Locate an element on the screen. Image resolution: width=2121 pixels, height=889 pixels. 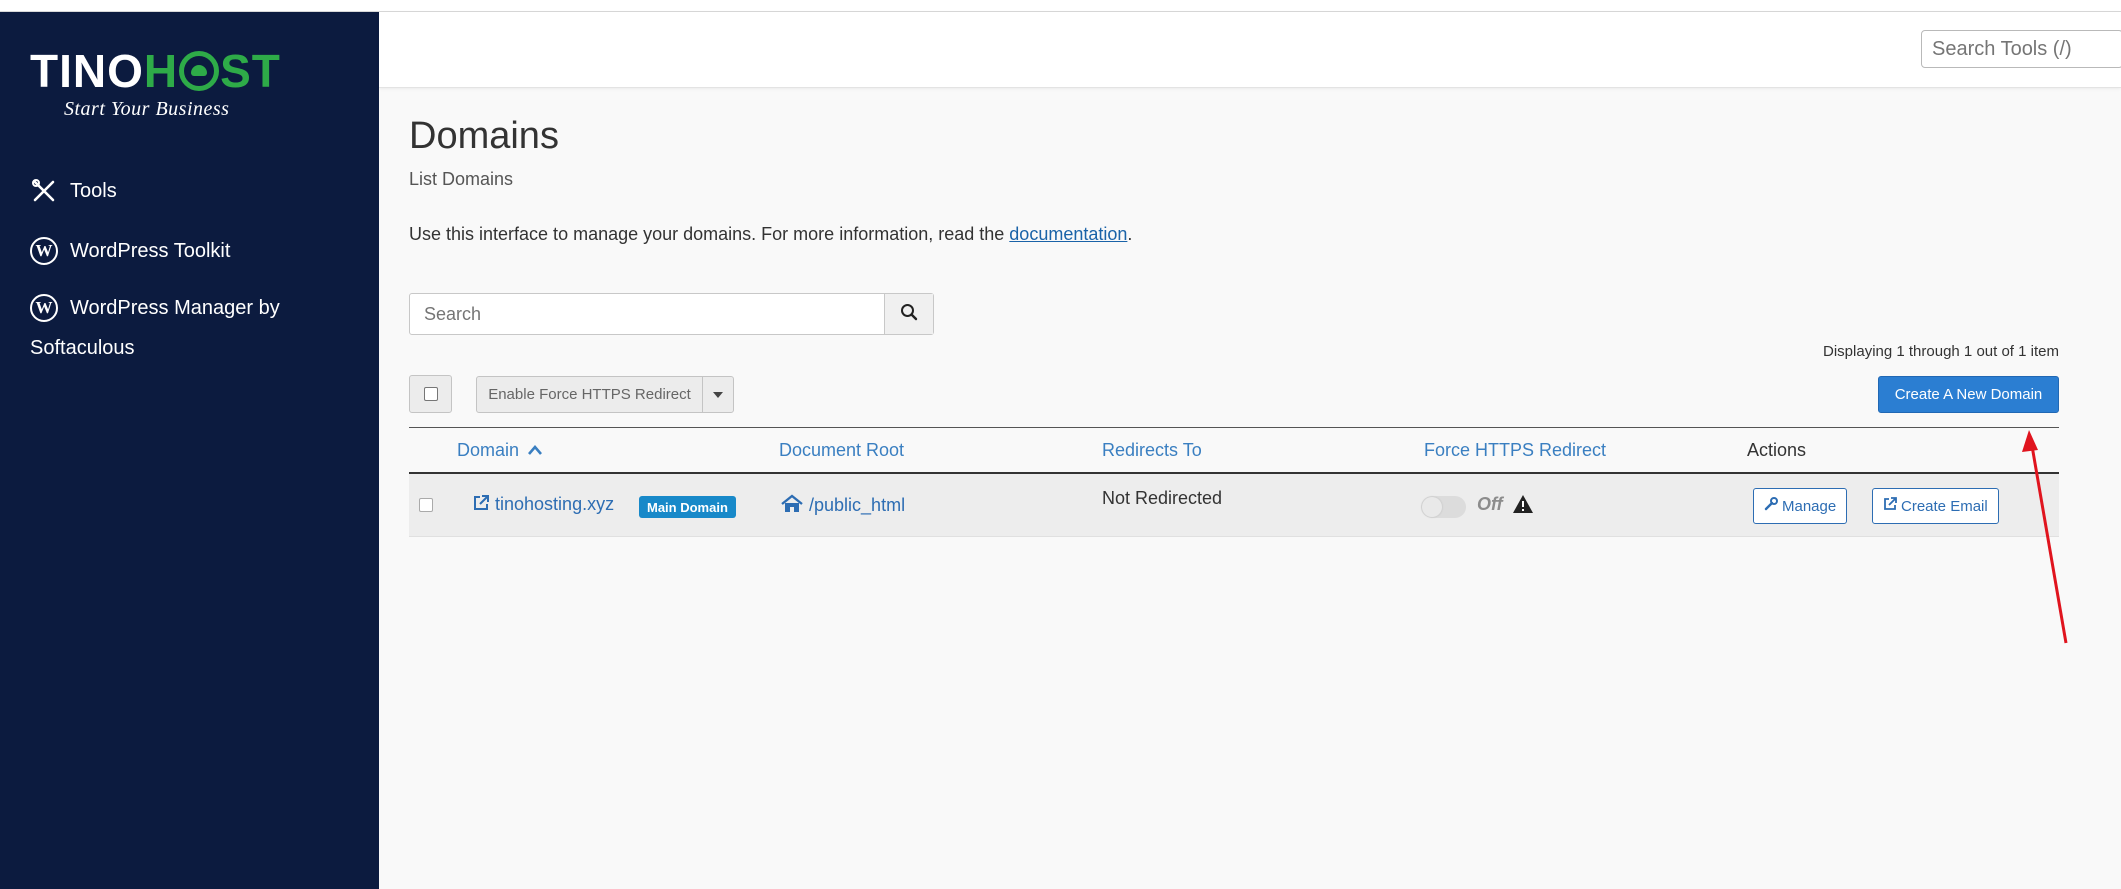
brand-wordmark: TINO H ST is located at coordinates (160, 71).